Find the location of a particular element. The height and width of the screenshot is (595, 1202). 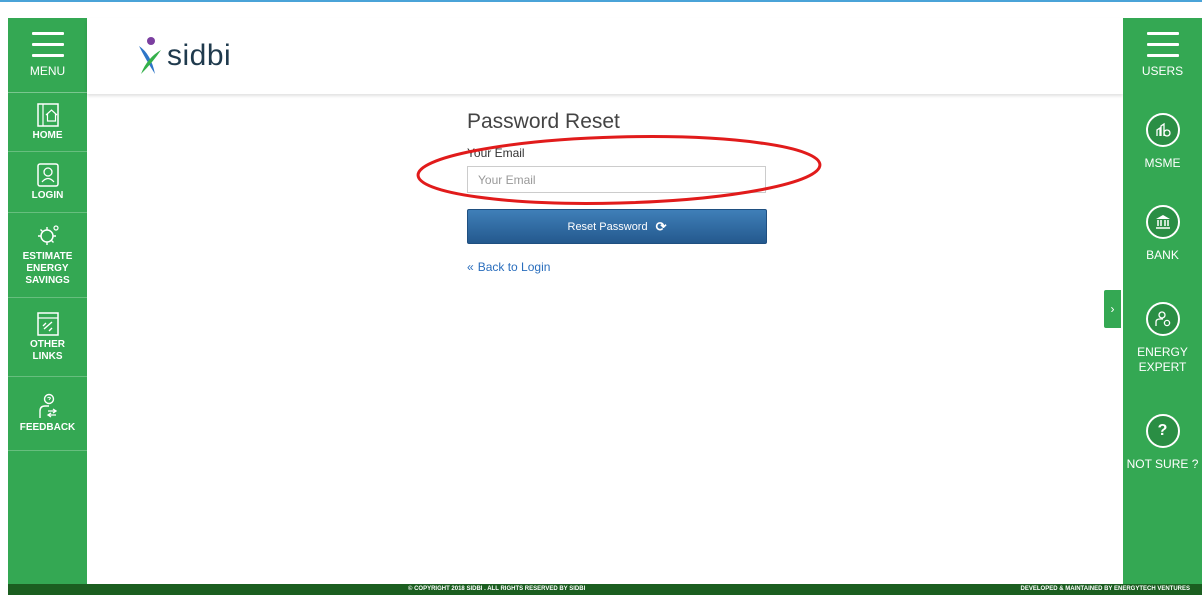

left-sidebar: MENU HOME LOGIN ESTIMATE ENERGY SAVINGS is located at coordinates (47, 301).